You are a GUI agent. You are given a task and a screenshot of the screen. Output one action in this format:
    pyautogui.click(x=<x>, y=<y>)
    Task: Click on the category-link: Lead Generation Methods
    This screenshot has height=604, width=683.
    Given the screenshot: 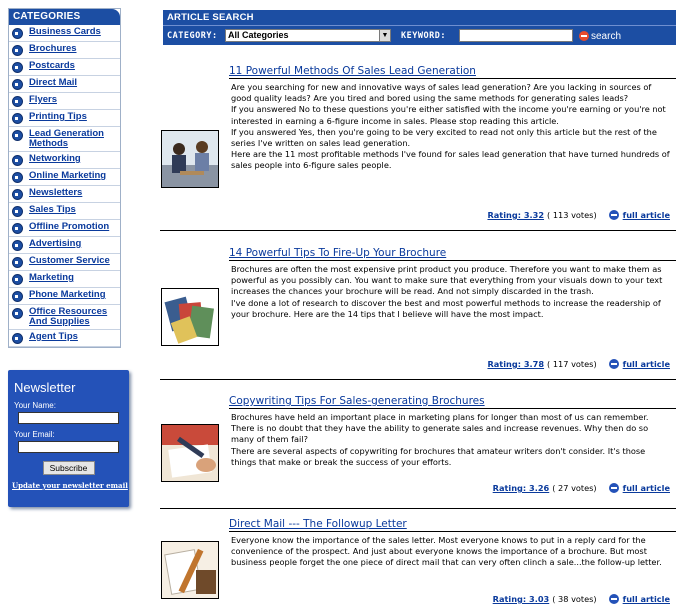 What is the action you would take?
    pyautogui.click(x=73, y=139)
    